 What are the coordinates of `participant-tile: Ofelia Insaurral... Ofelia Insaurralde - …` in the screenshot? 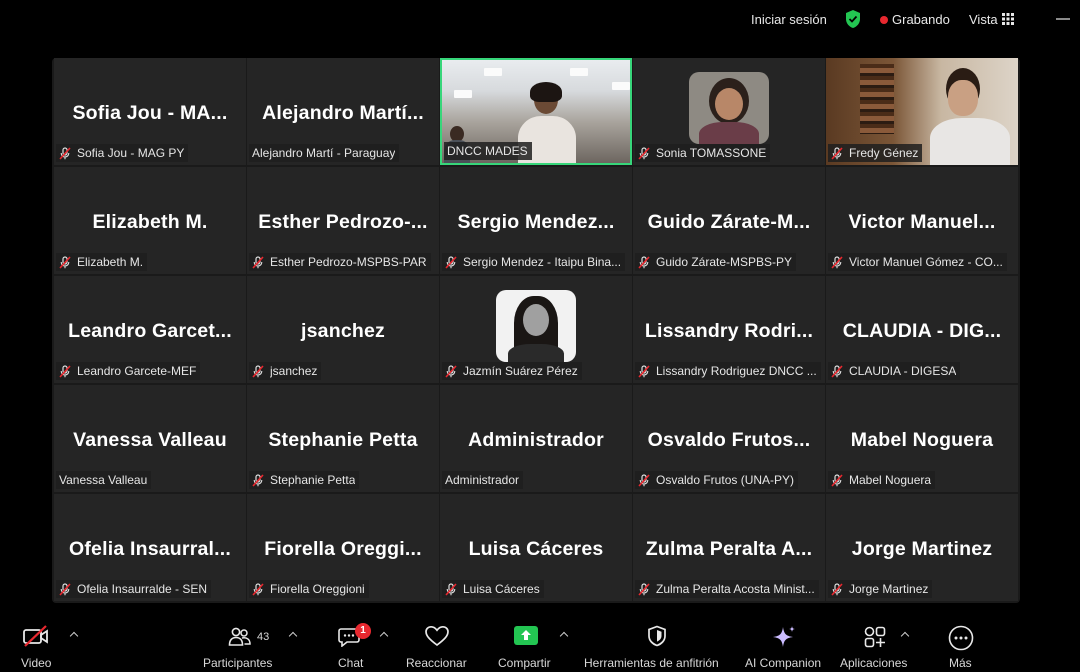 It's located at (150, 547).